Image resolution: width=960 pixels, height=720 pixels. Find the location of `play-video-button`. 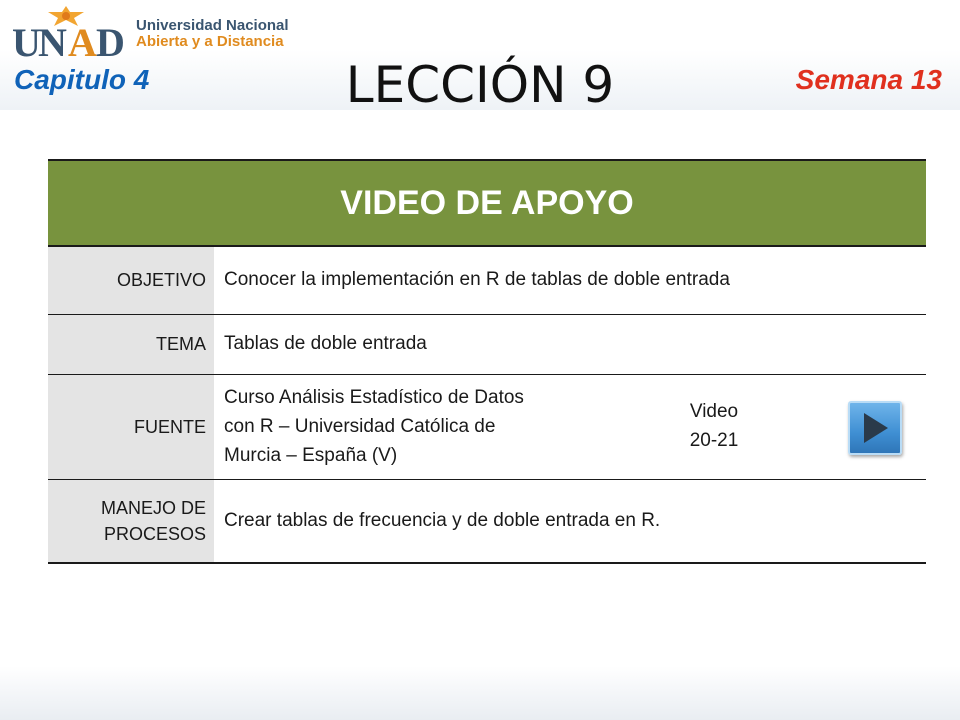

play-video-button is located at coordinates (875, 427).